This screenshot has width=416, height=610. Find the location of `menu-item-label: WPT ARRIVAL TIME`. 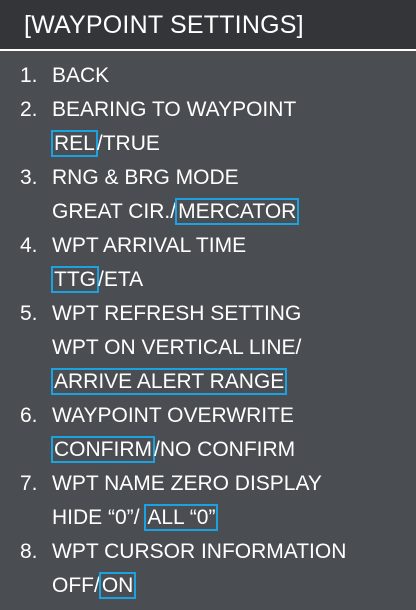

menu-item-label: WPT ARRIVAL TIME is located at coordinates (149, 245).